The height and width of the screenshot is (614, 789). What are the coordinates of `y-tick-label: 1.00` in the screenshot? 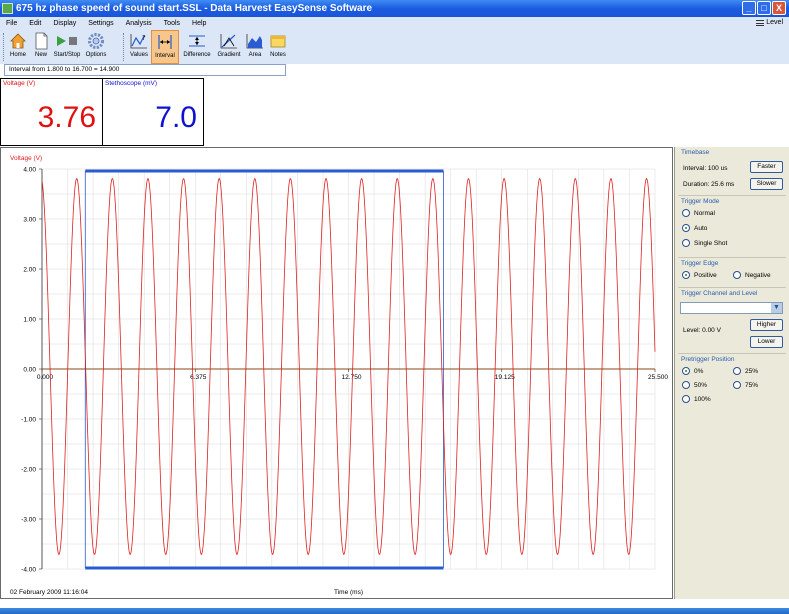 It's located at (29, 320).